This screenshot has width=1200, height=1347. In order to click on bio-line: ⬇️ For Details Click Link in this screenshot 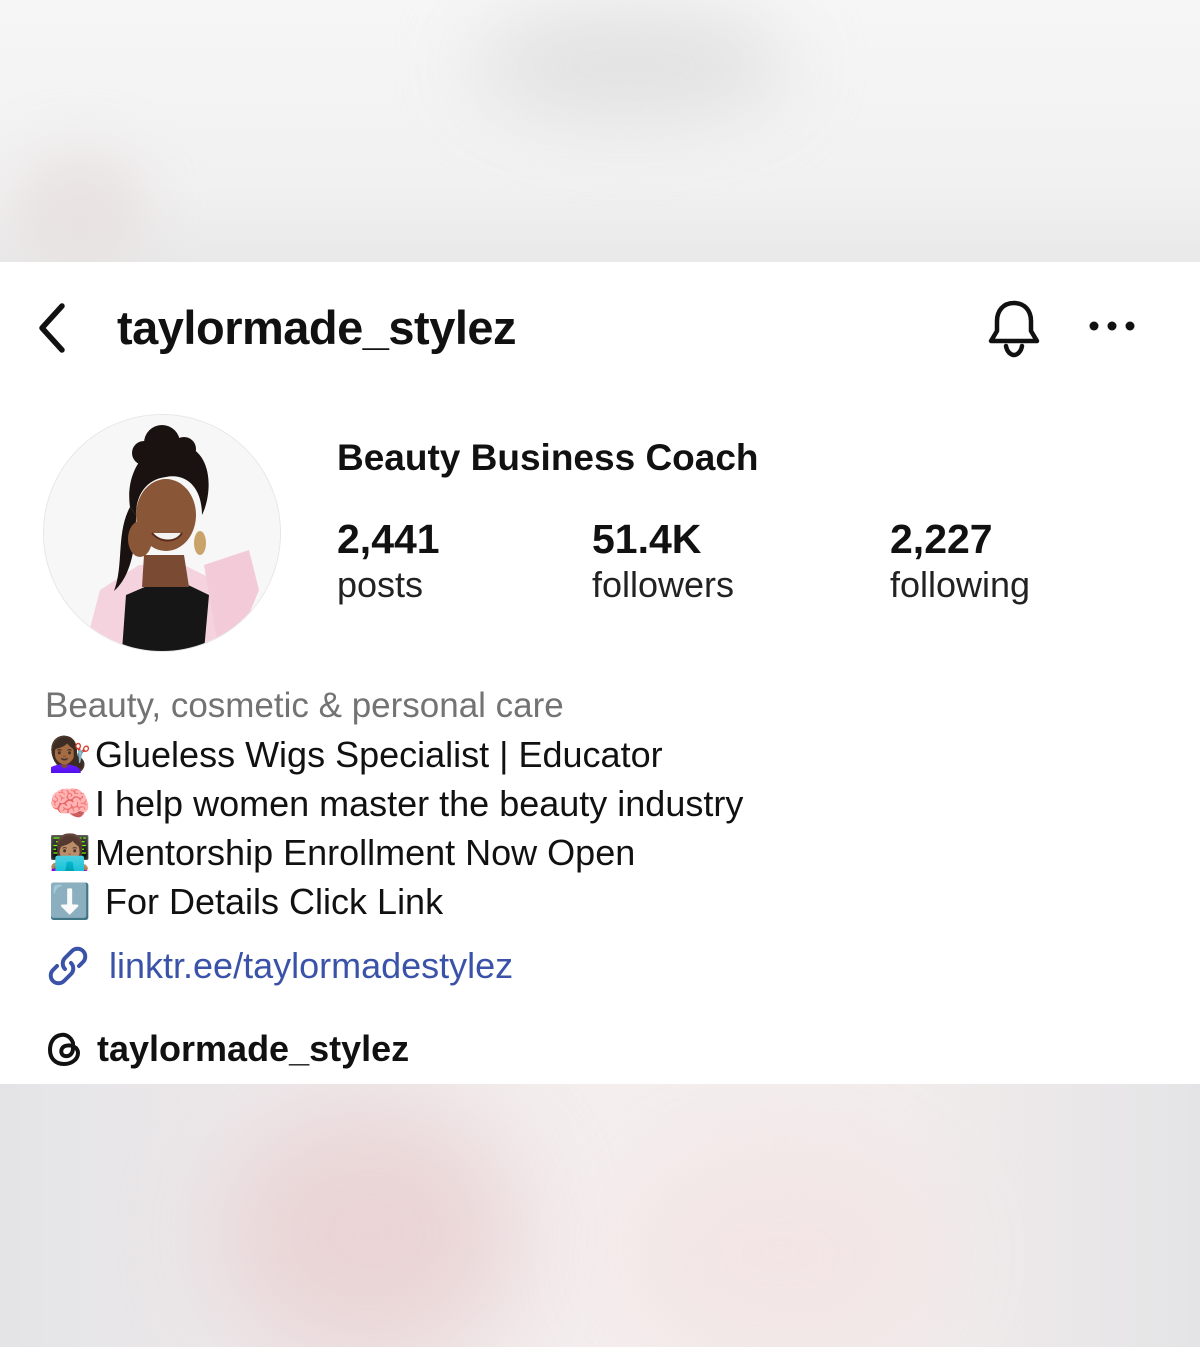, I will do `click(244, 902)`.